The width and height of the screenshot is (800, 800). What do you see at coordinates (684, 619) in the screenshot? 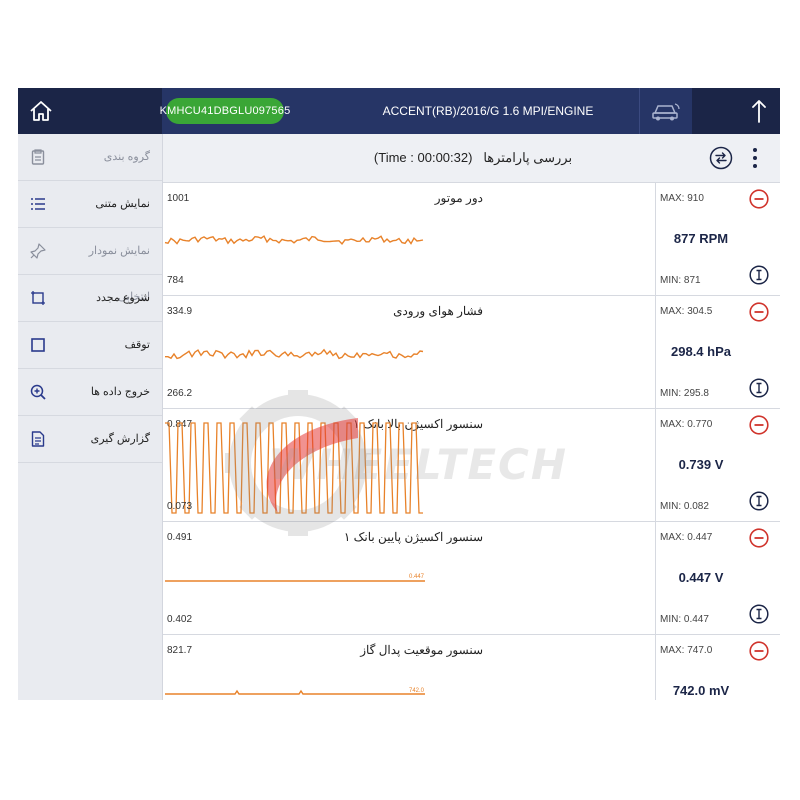
I see `min-label: MIN: 0.447` at bounding box center [684, 619].